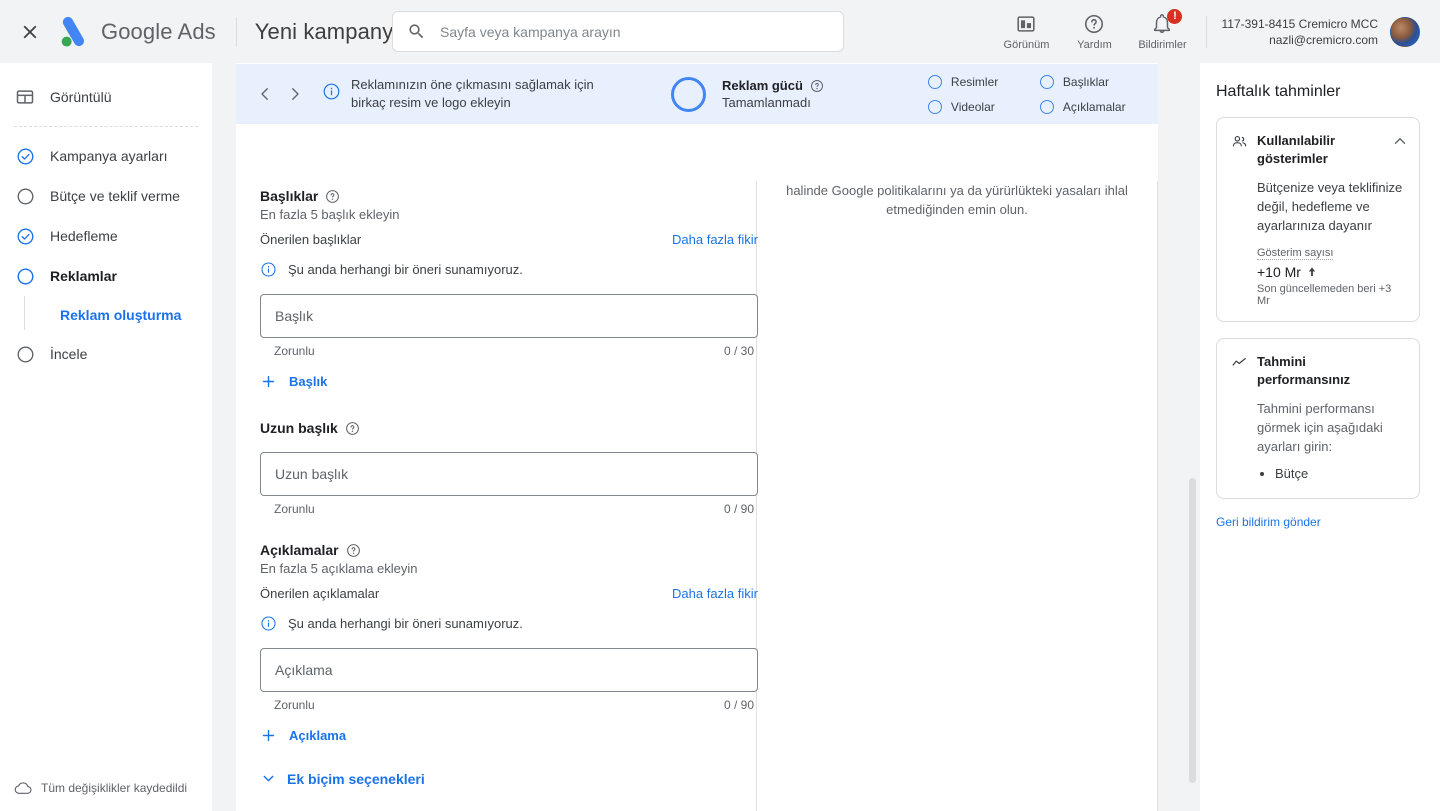  Describe the element at coordinates (688, 94) in the screenshot. I see `ad-strength-ring` at that location.